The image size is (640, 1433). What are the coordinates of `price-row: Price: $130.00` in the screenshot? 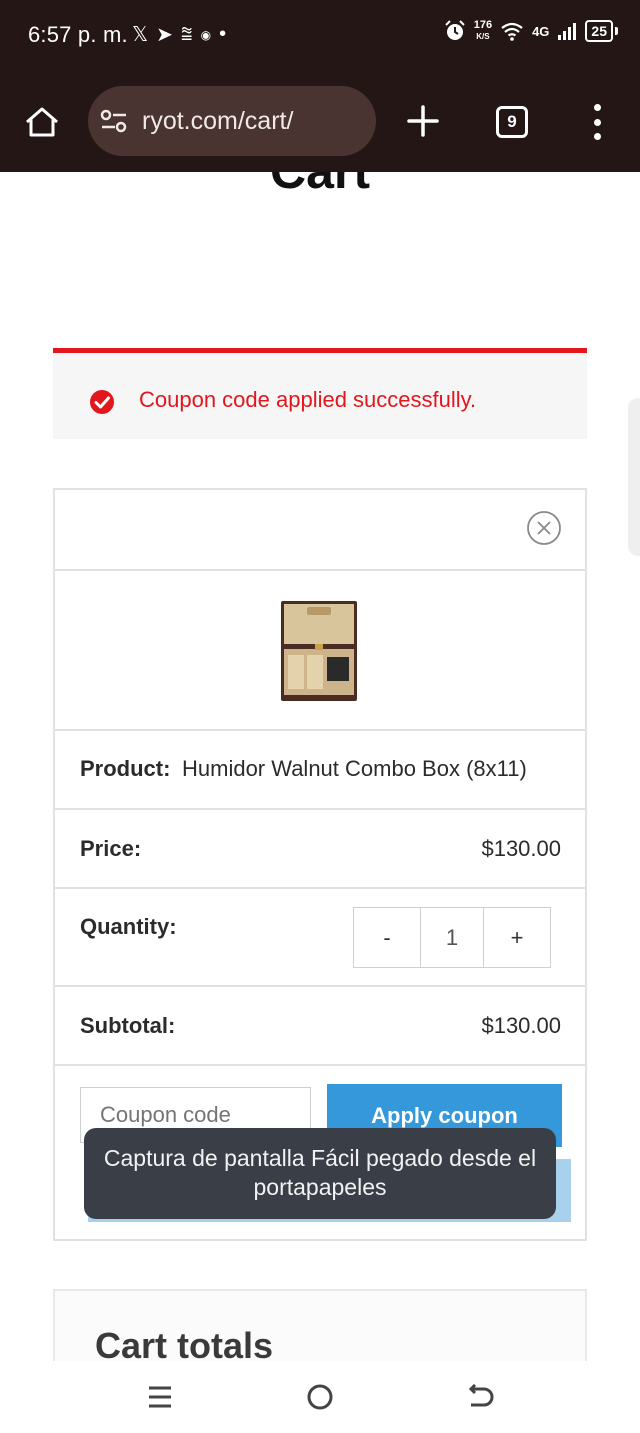 It's located at (320, 849).